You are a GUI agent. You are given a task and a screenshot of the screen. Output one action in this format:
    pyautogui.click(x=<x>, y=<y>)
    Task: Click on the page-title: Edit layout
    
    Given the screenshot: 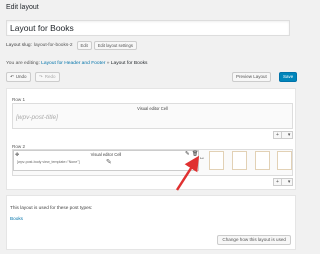 What is the action you would take?
    pyautogui.click(x=22, y=7)
    